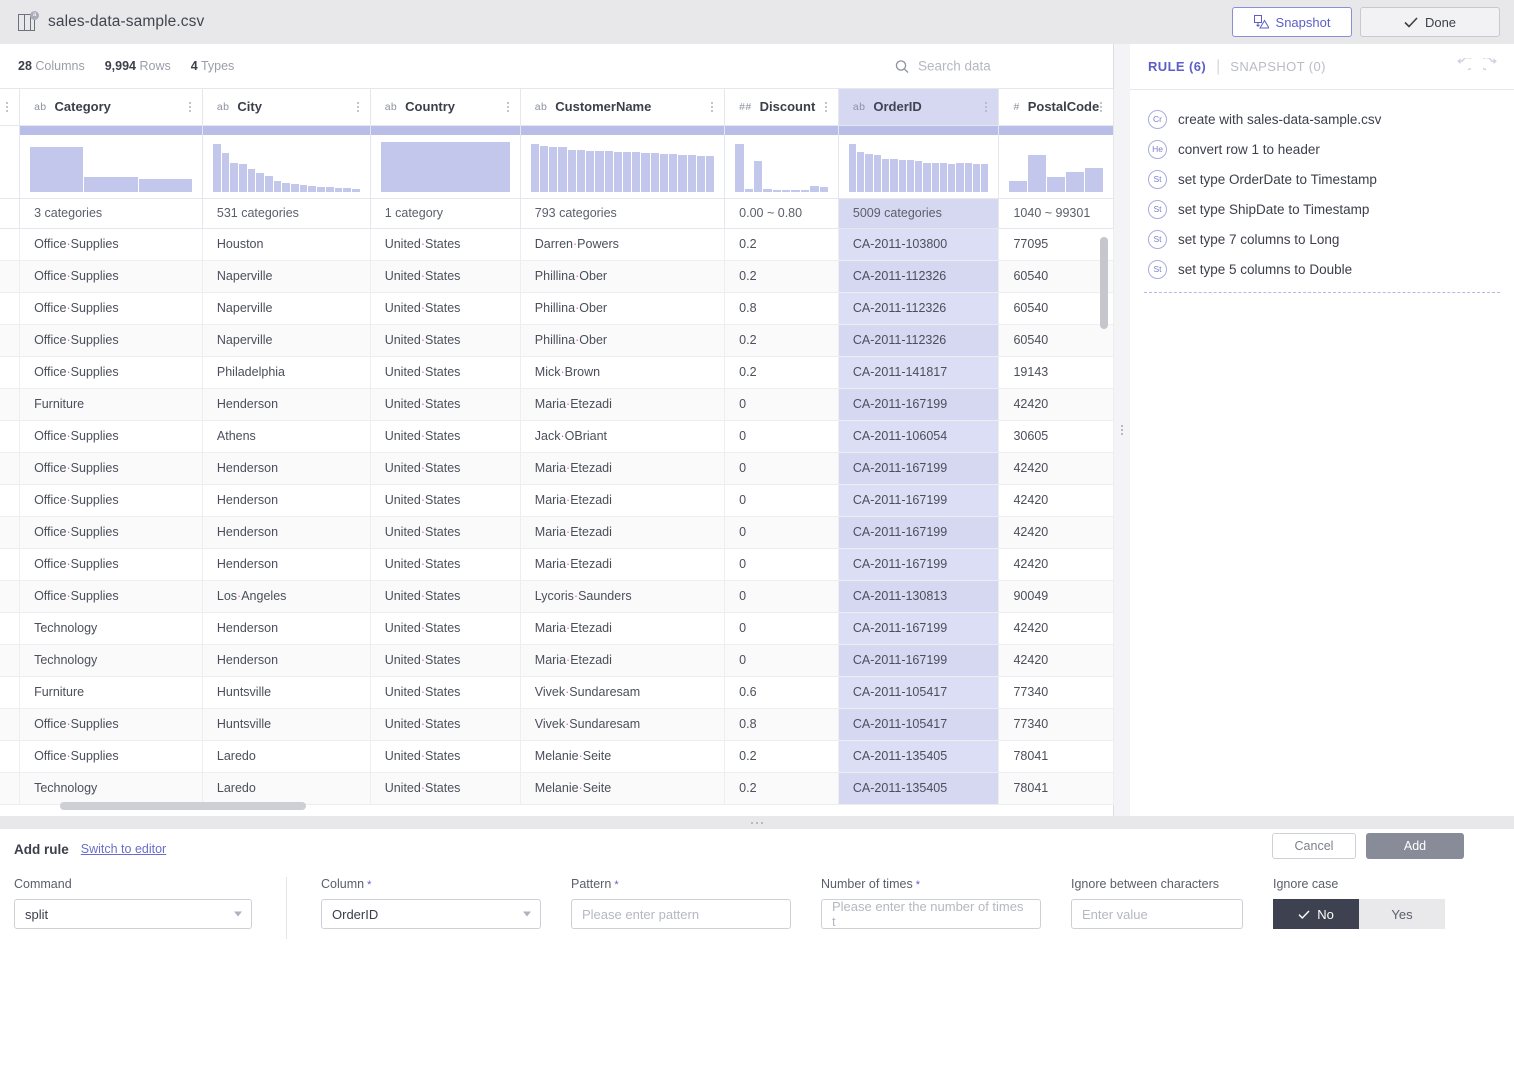 The width and height of the screenshot is (1514, 1079). What do you see at coordinates (431, 914) in the screenshot?
I see `column-select: OrderID` at bounding box center [431, 914].